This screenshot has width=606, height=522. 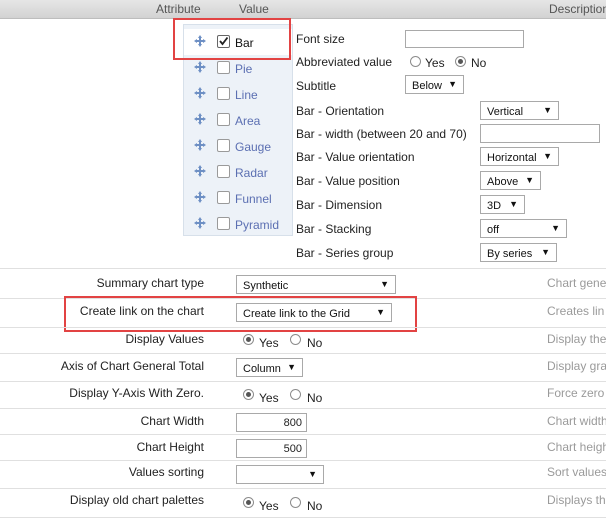 What do you see at coordinates (251, 173) in the screenshot?
I see `chart-type-label: Radar` at bounding box center [251, 173].